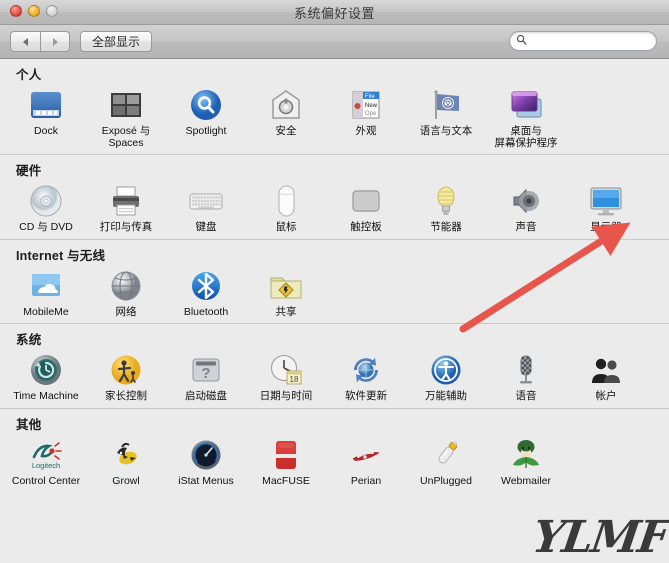 The image size is (669, 563). What do you see at coordinates (126, 137) in the screenshot?
I see `pref-pane-label: Exposé 与 Spaces` at bounding box center [126, 137].